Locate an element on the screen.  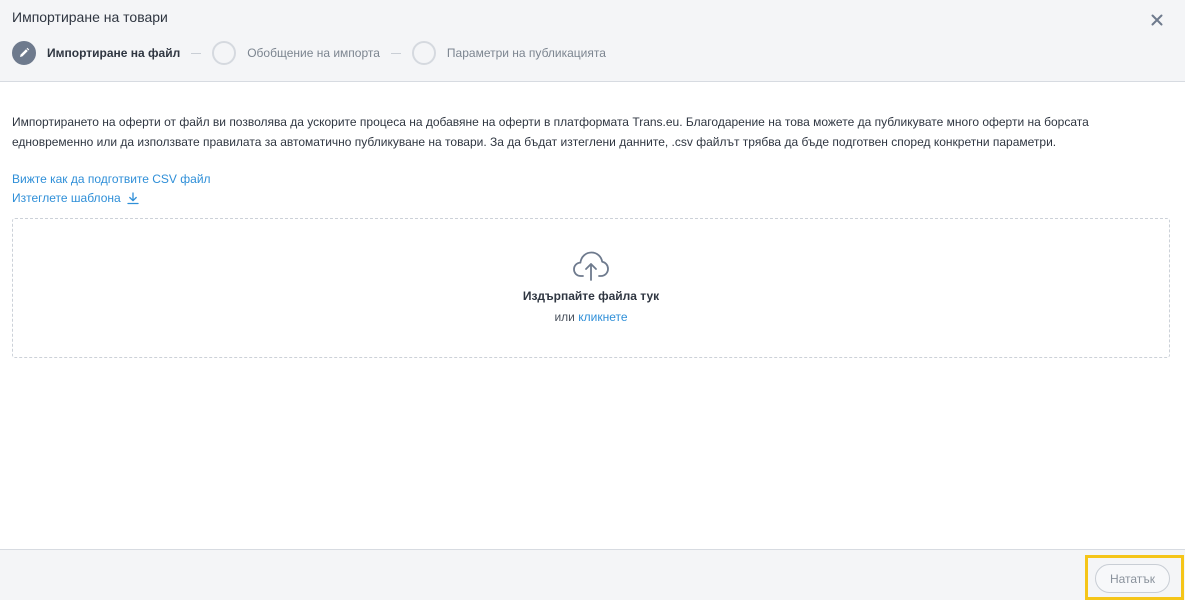
step-import-summary: Обобщение на импорта is located at coordinates (296, 53).